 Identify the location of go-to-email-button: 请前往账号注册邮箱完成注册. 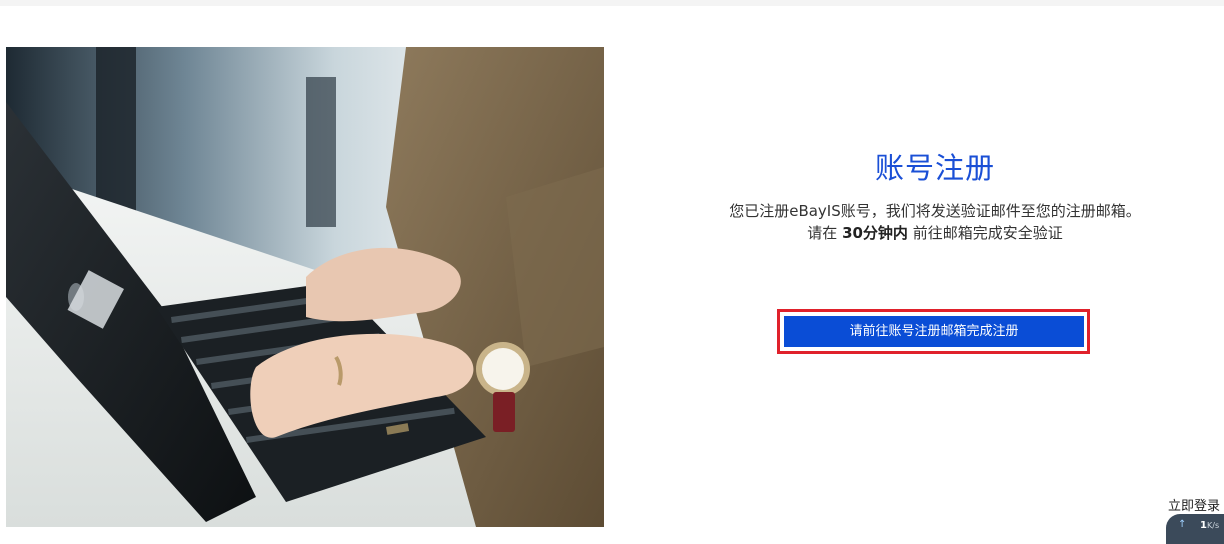
(934, 331).